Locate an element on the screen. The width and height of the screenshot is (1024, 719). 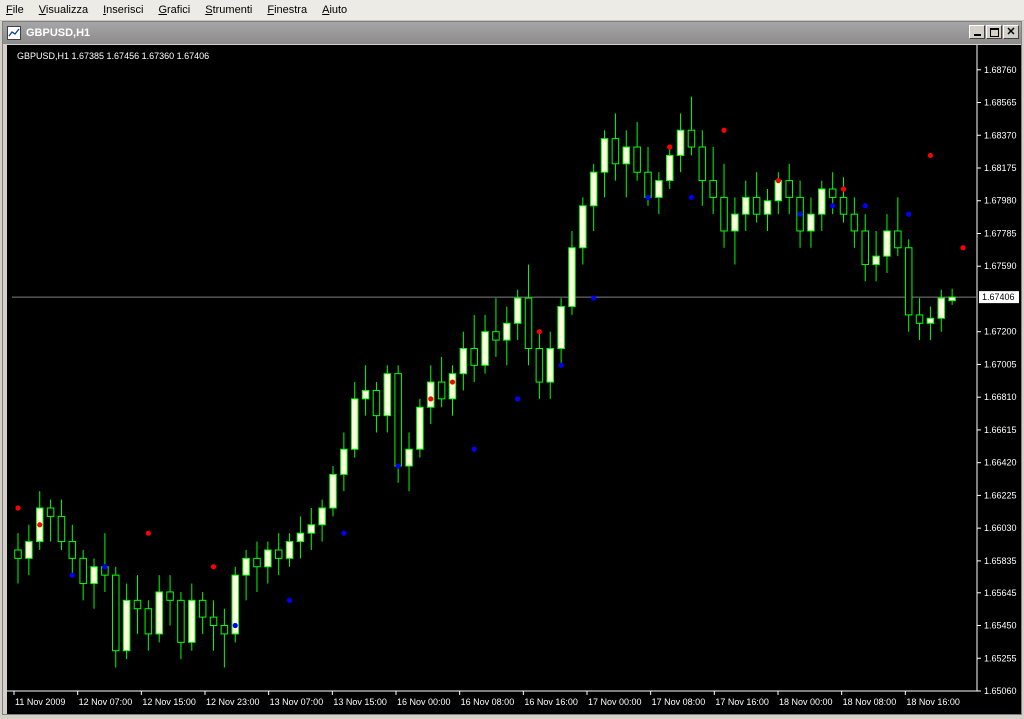
price-tick-label: 1.67980 is located at coordinates (1000, 201).